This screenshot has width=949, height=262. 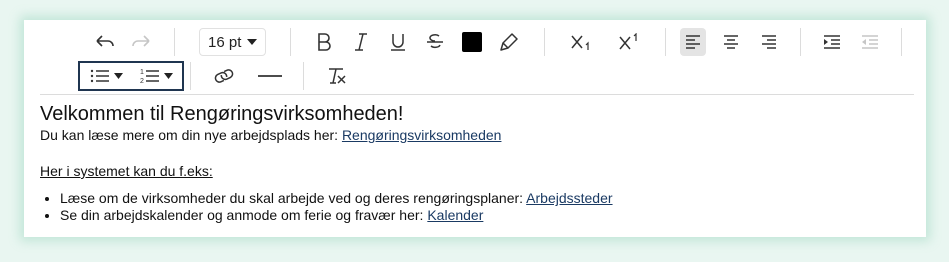 I want to click on link-button, so click(x=224, y=76).